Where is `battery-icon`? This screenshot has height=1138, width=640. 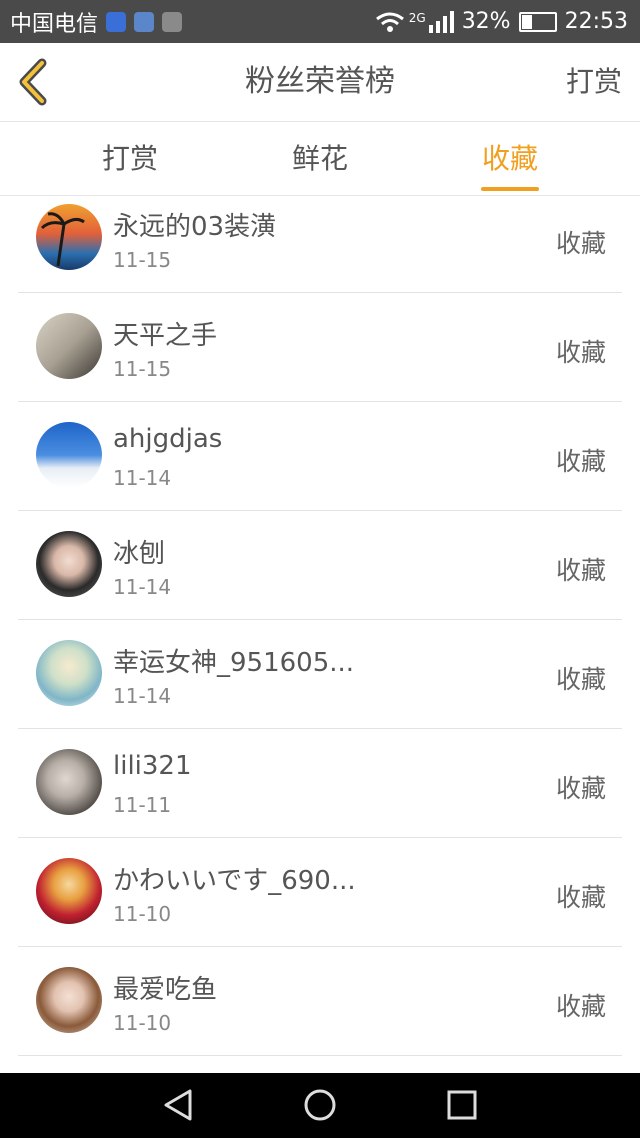 battery-icon is located at coordinates (537, 21).